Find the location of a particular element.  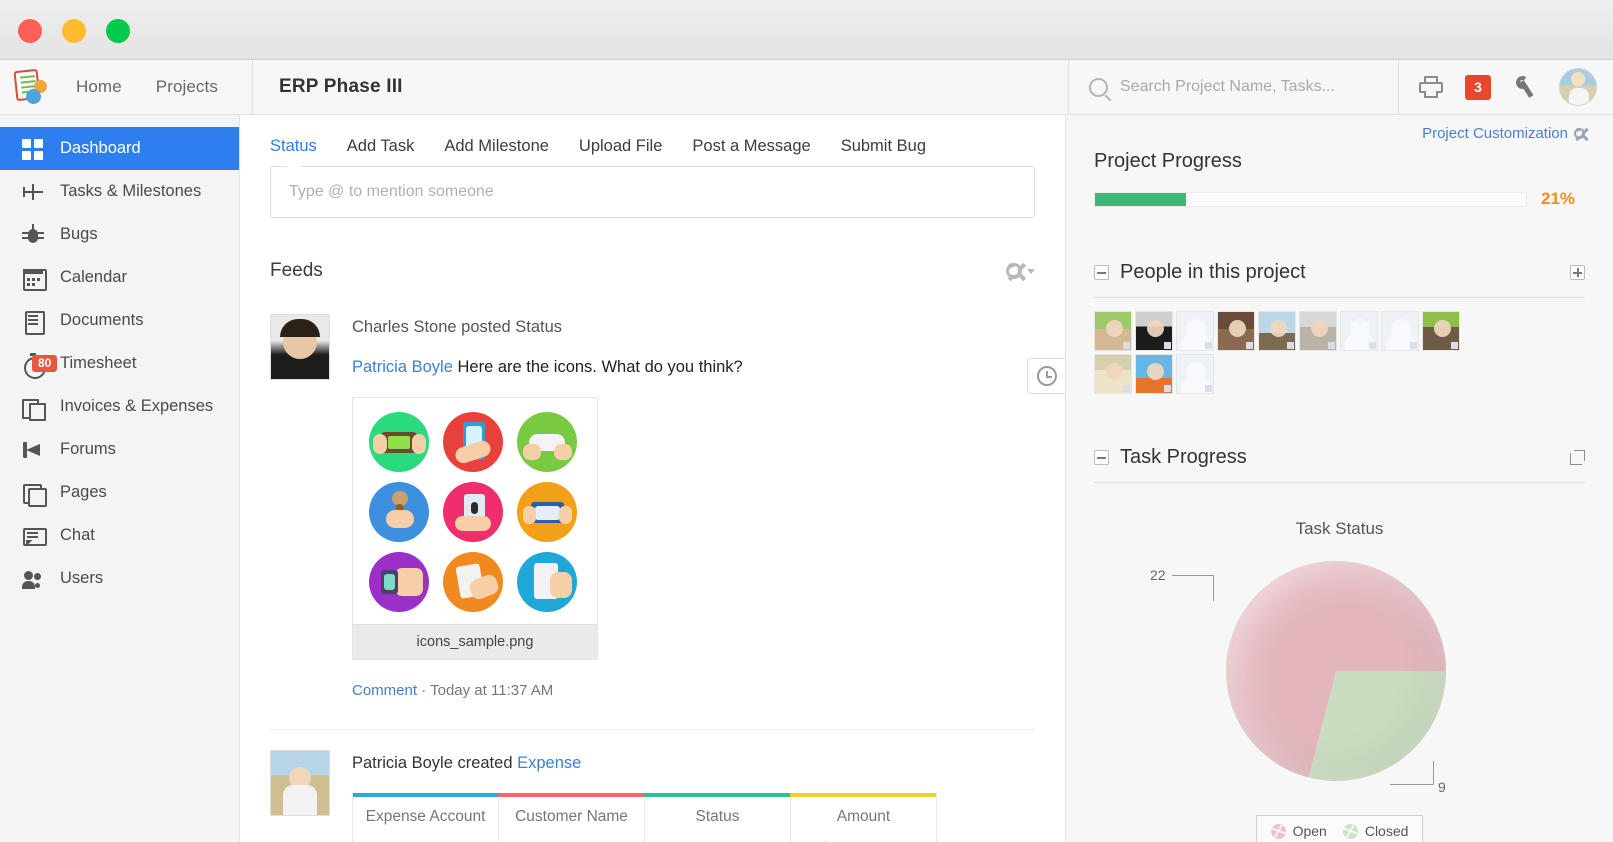

tab-upload-file: Upload File is located at coordinates (620, 151).